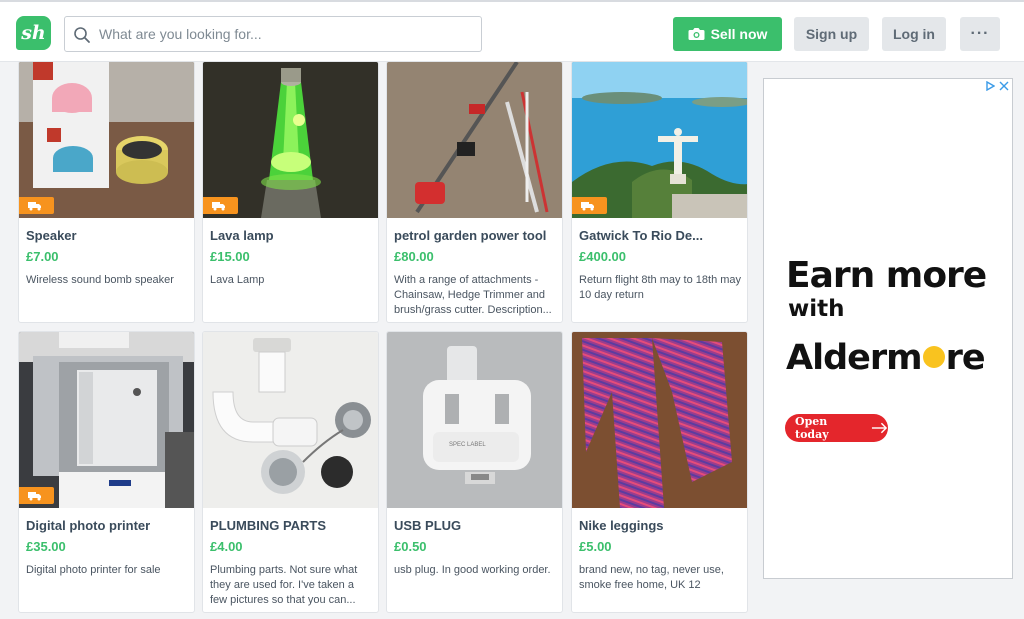 This screenshot has height=619, width=1024. I want to click on ad-headline: Earn more, so click(886, 275).